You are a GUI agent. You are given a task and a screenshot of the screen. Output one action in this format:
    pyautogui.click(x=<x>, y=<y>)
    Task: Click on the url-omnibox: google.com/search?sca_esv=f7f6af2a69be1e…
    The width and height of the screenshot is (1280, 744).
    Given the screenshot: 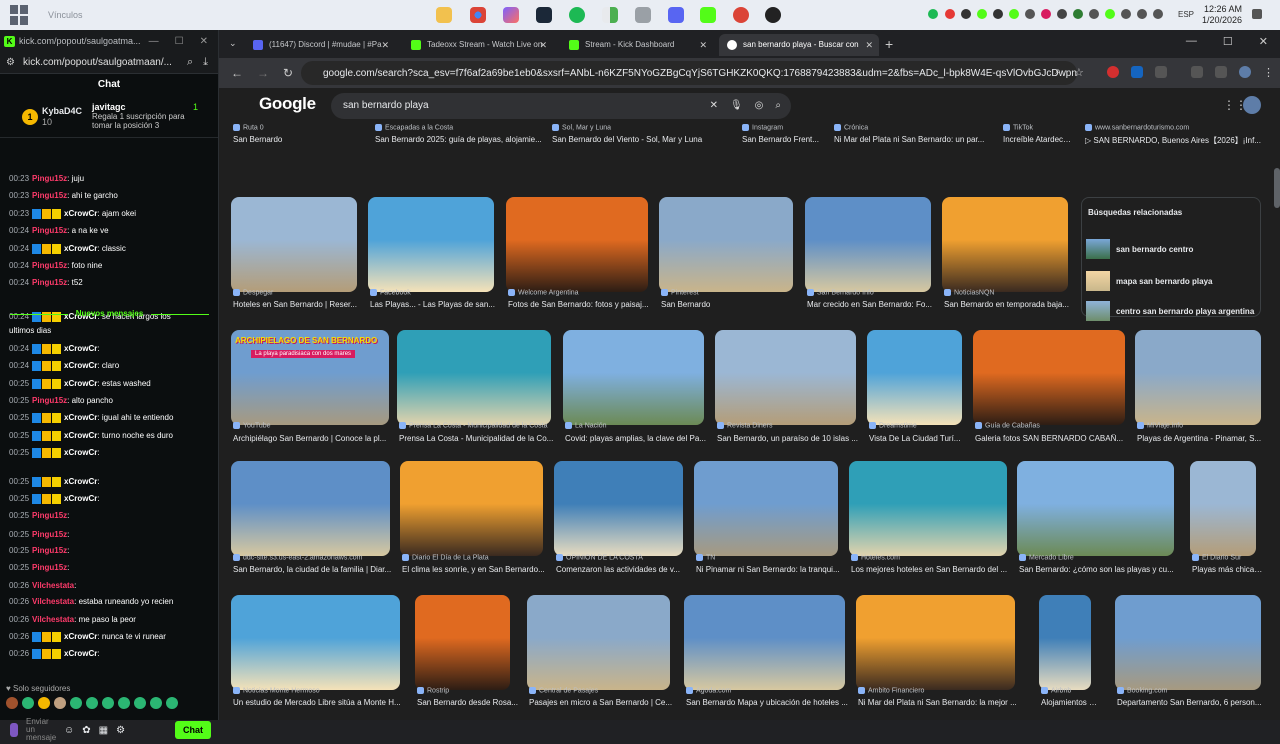 What is the action you would take?
    pyautogui.click(x=689, y=73)
    